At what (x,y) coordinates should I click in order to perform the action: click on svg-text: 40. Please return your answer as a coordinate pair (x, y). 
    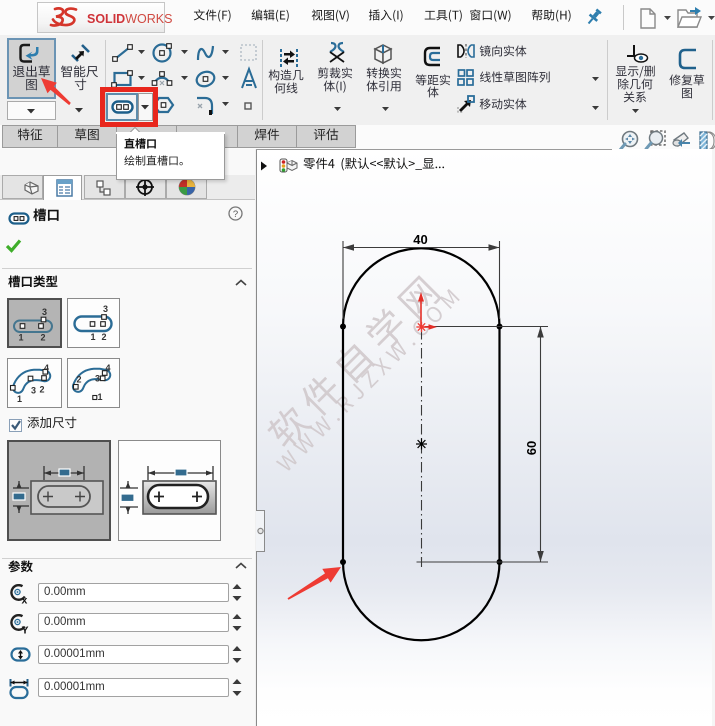
    Looking at the image, I should click on (420, 239).